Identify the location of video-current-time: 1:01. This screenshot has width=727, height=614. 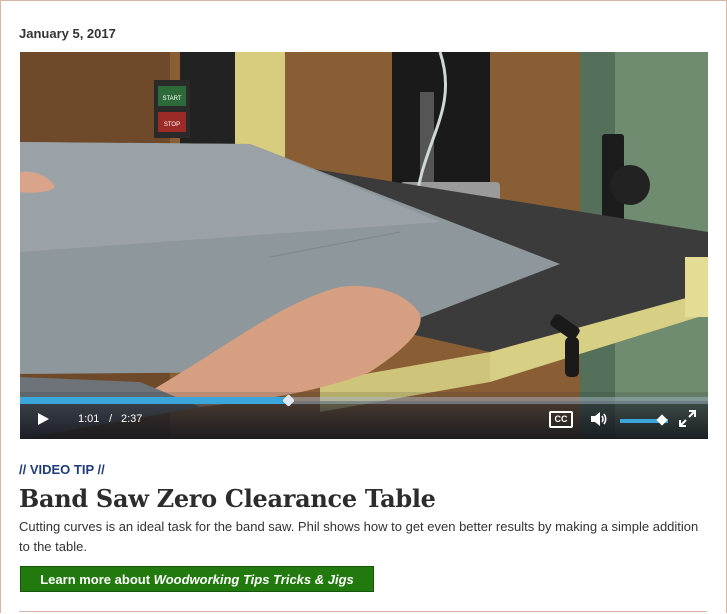
(89, 419).